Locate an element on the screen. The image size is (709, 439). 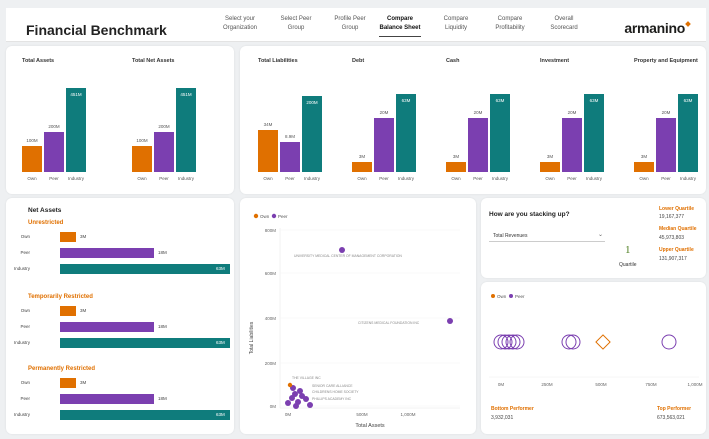
nav-tab-line2: Profitability is located at coordinates (510, 28).